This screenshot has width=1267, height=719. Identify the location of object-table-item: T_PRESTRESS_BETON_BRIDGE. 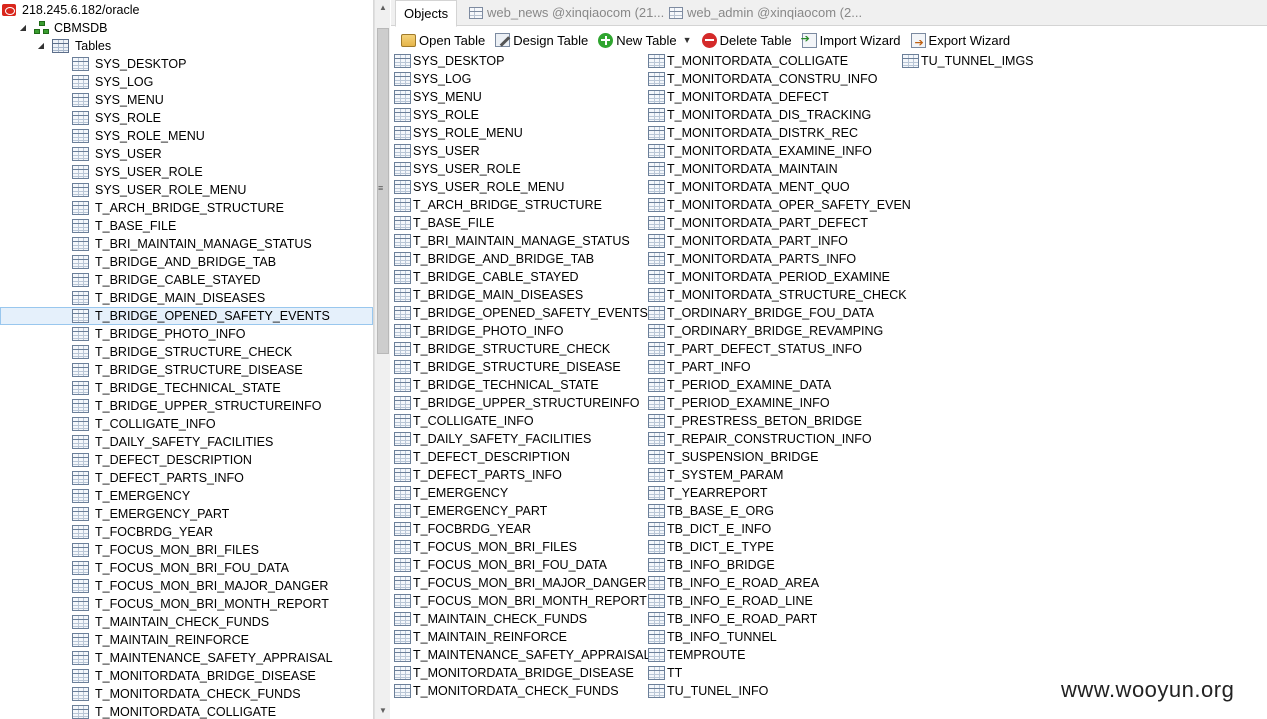
(755, 421).